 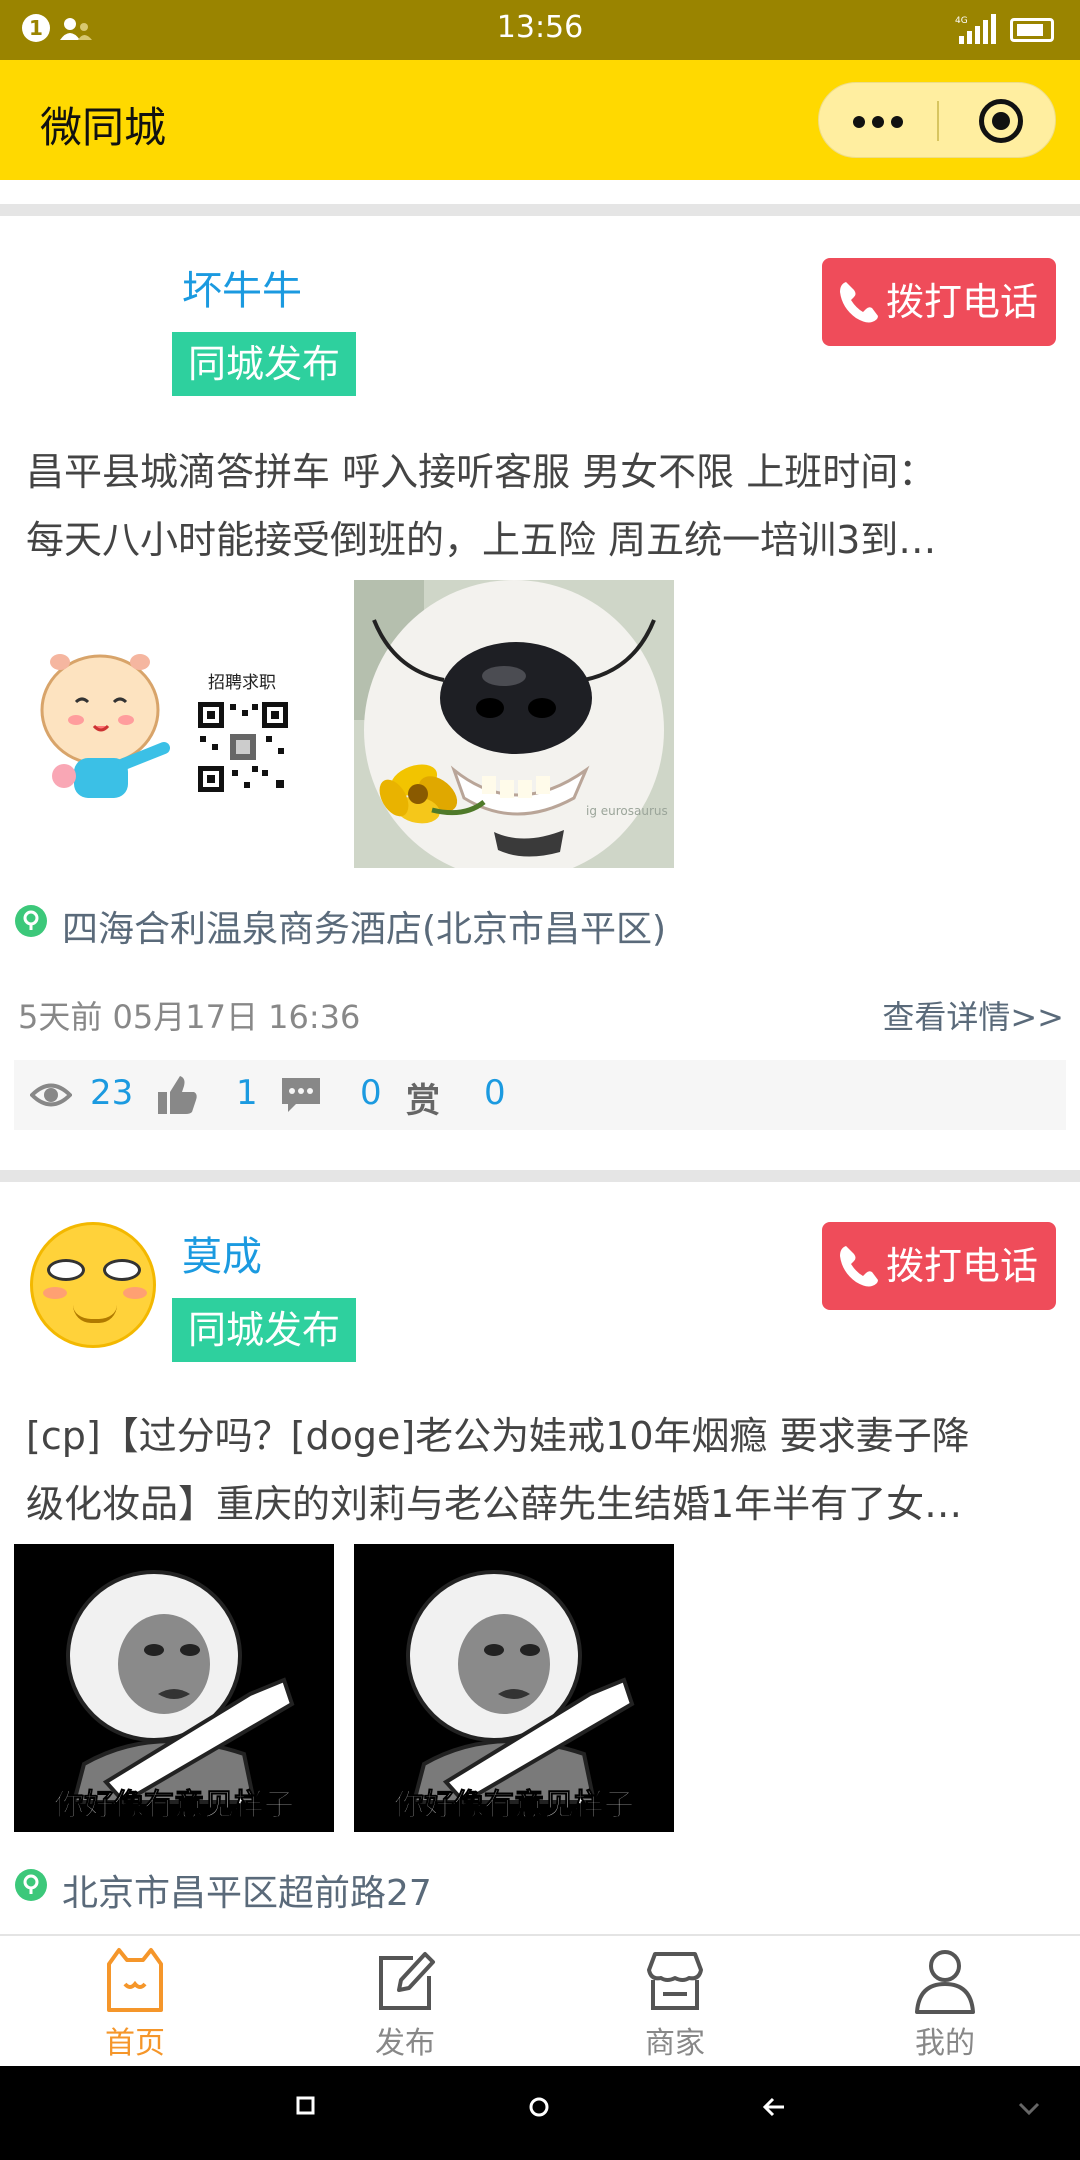 What do you see at coordinates (93, 1285) in the screenshot?
I see `user-avatar` at bounding box center [93, 1285].